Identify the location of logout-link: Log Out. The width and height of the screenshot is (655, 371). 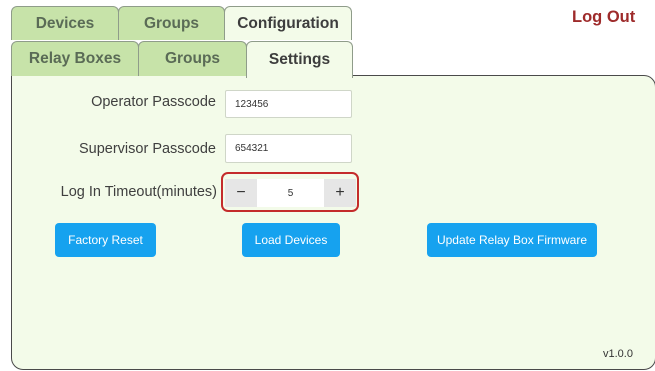
(603, 17).